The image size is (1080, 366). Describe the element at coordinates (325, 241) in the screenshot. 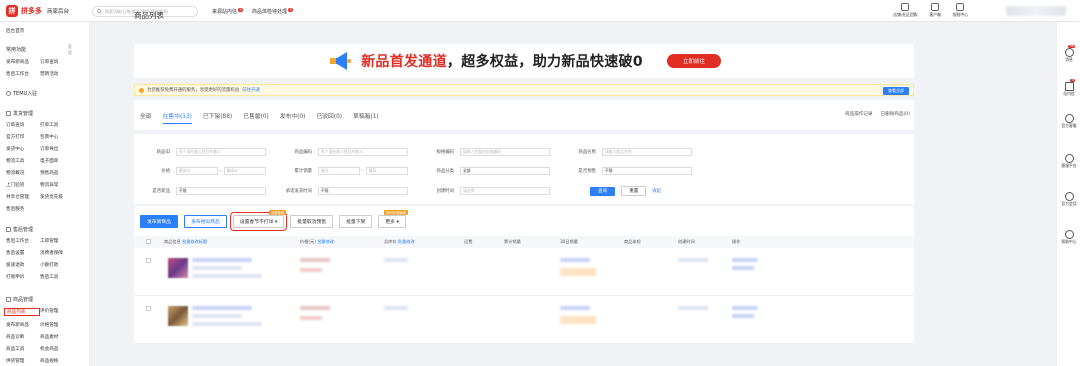

I see `batch-edit-price-link: 批量修改` at that location.